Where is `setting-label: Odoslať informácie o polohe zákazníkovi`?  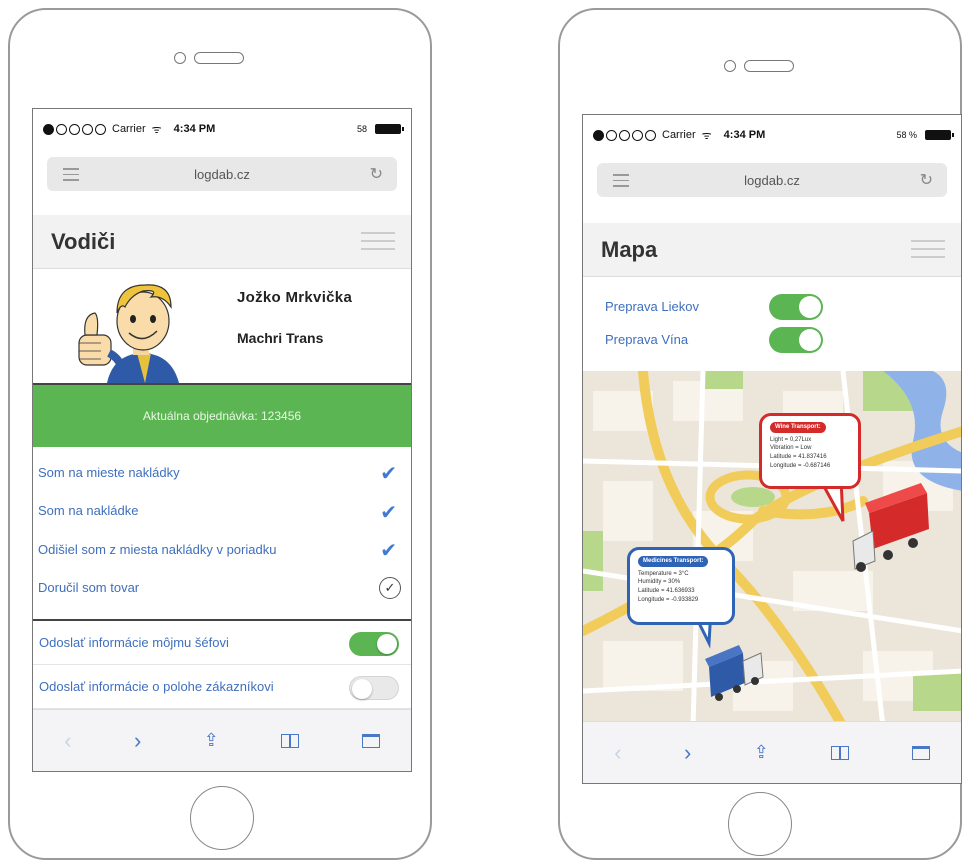 setting-label: Odoslať informácie o polohe zákazníkovi is located at coordinates (156, 686).